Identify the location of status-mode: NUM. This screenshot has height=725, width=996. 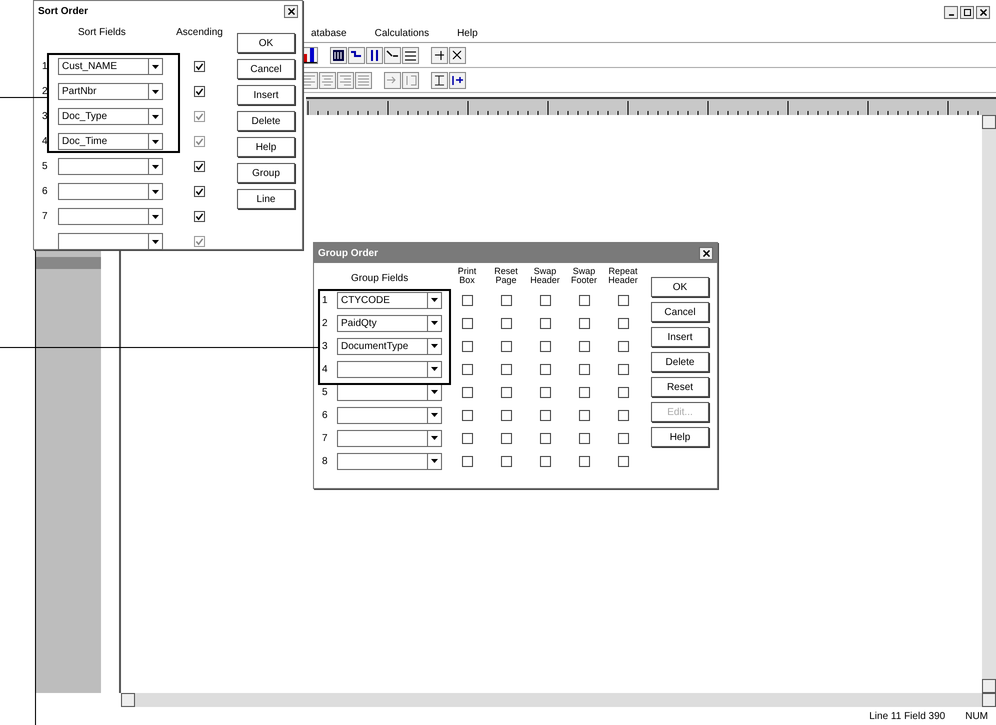
(976, 717).